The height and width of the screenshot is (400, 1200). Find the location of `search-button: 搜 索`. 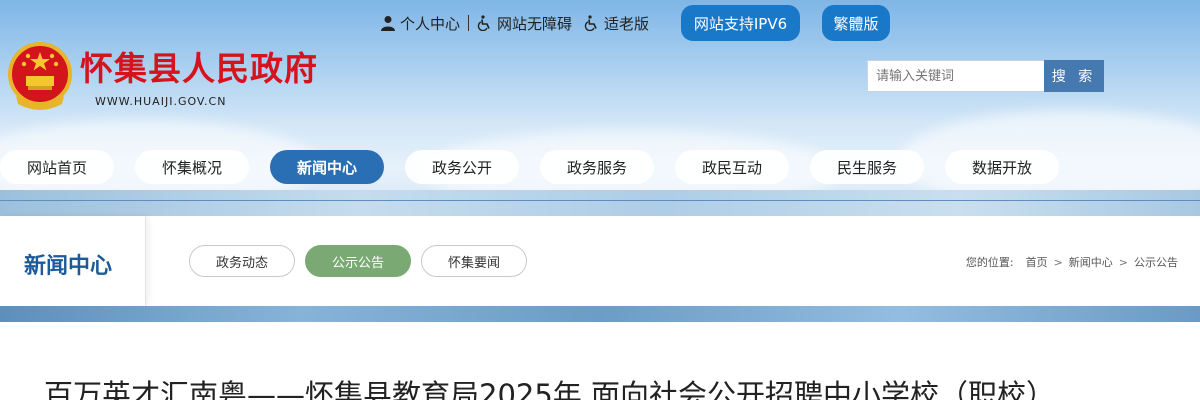

search-button: 搜 索 is located at coordinates (1074, 76).